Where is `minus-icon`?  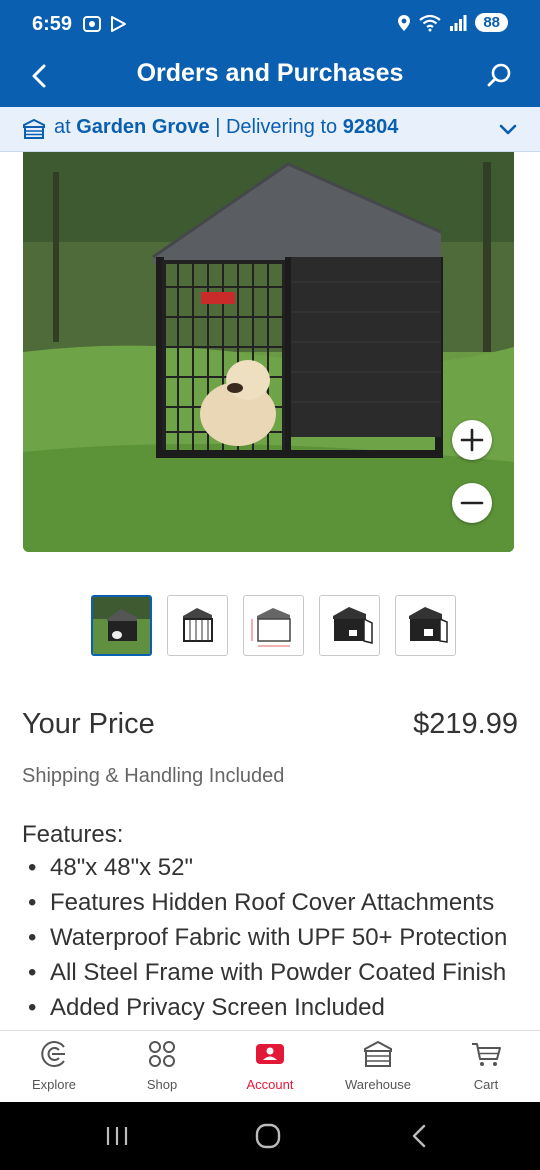
minus-icon is located at coordinates (472, 503).